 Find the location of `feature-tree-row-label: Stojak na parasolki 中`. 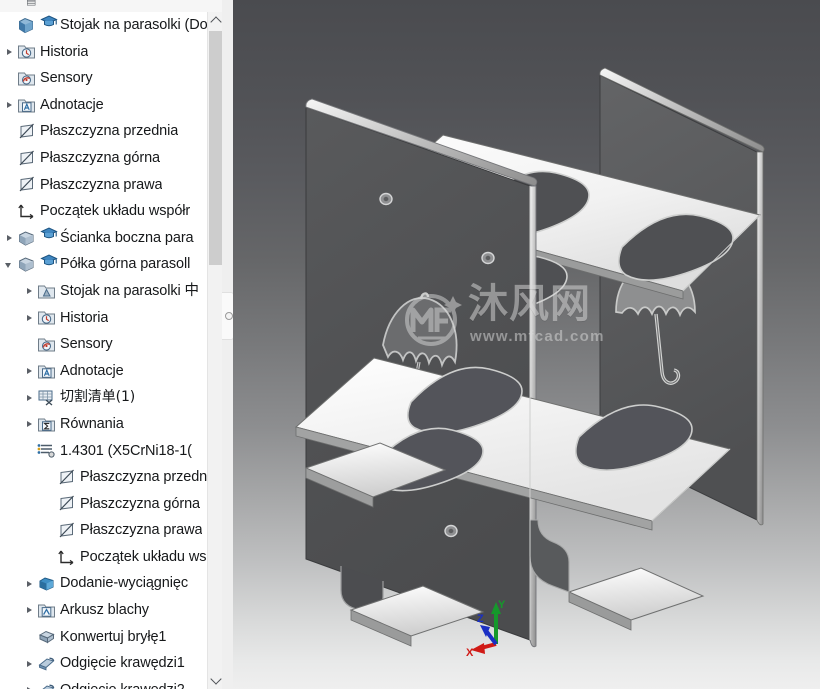

feature-tree-row-label: Stojak na parasolki 中 is located at coordinates (129, 290).